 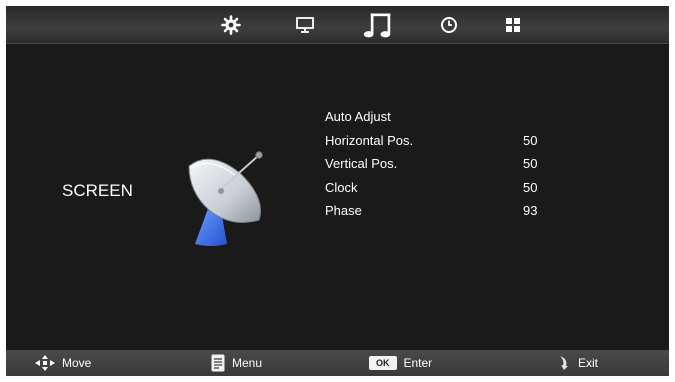 I want to click on menu-item-vertical-pos: Vertical Pos. 50, so click(x=455, y=164).